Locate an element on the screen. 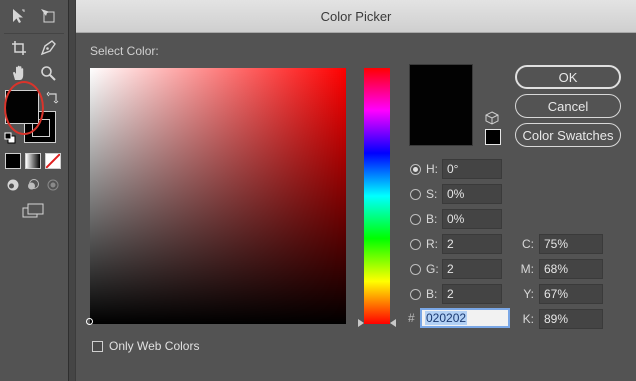  brightness-radio is located at coordinates (415, 219).